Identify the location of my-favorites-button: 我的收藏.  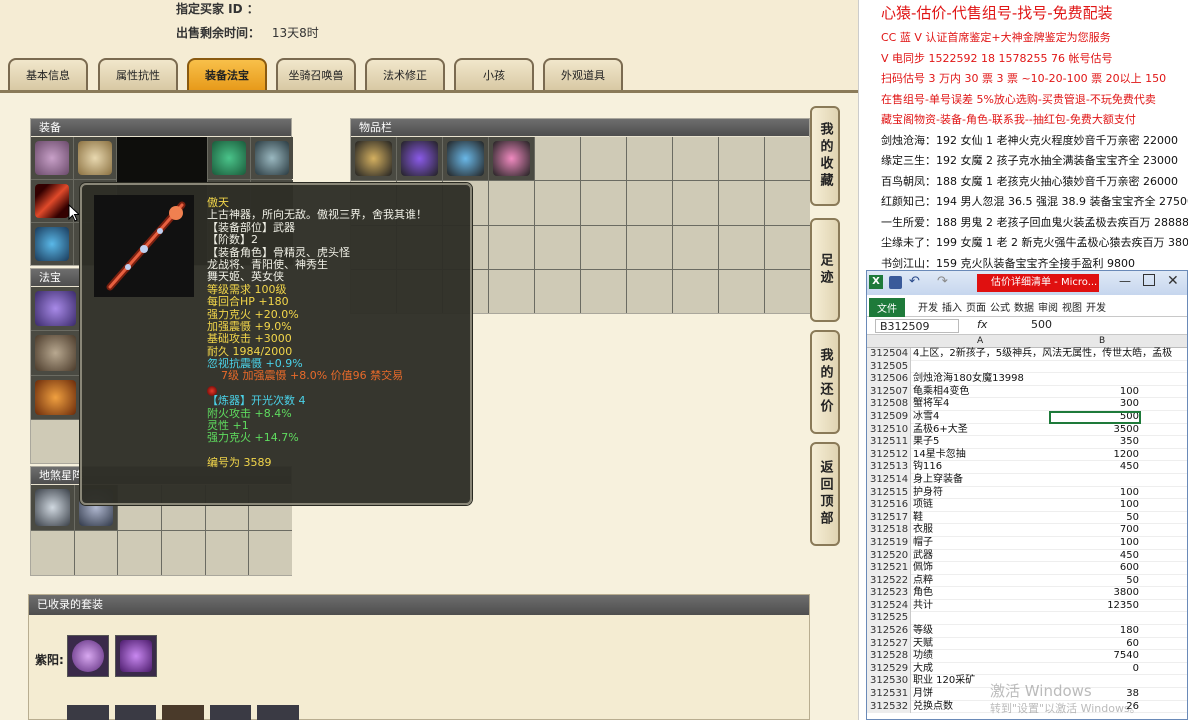
(825, 156).